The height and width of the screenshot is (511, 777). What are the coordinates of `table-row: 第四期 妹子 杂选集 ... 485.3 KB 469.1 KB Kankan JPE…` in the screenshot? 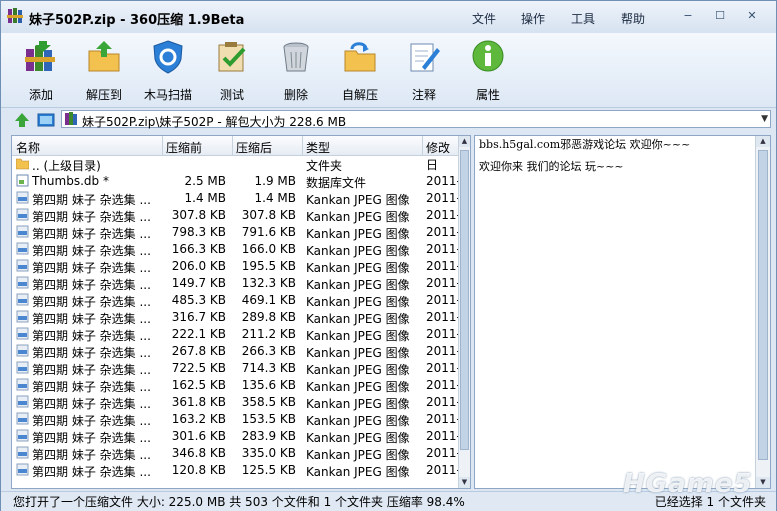 It's located at (236, 300).